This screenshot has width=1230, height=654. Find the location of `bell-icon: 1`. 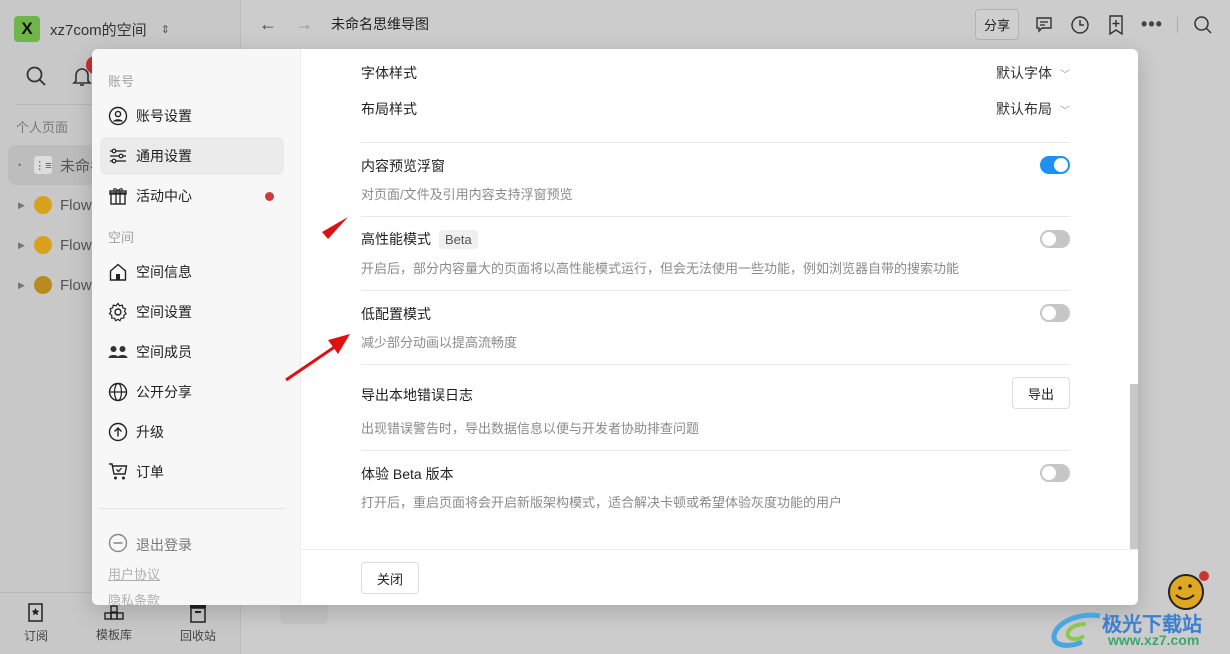

bell-icon: 1 is located at coordinates (87, 72).